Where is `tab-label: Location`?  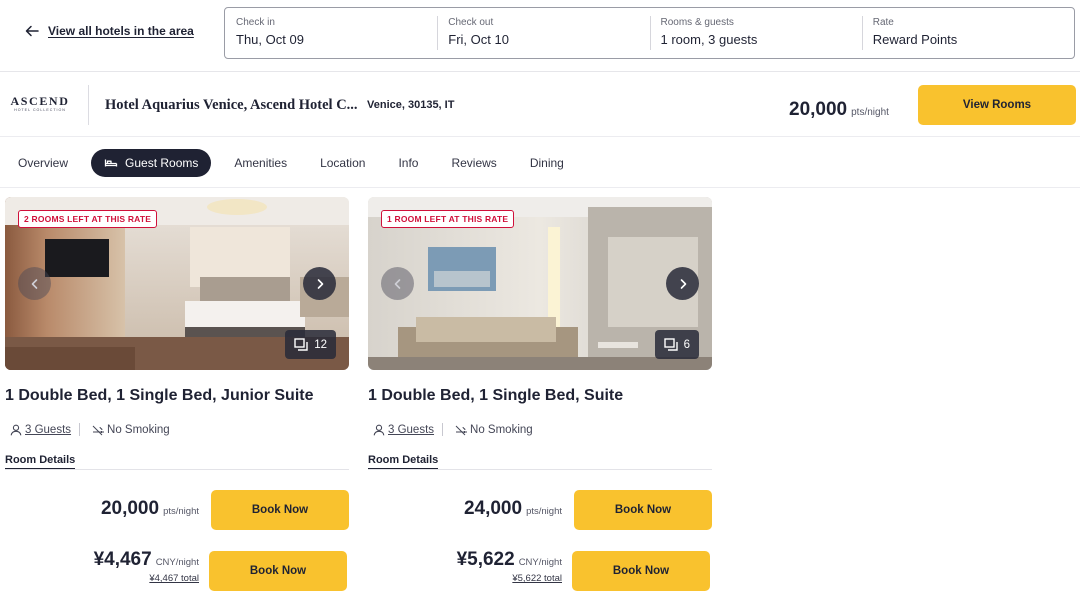 tab-label: Location is located at coordinates (343, 162).